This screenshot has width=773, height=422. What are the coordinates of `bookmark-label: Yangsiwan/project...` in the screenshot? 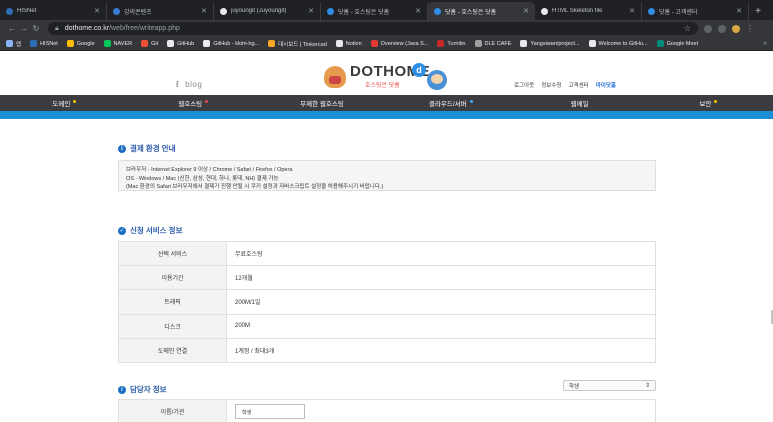 It's located at (555, 43).